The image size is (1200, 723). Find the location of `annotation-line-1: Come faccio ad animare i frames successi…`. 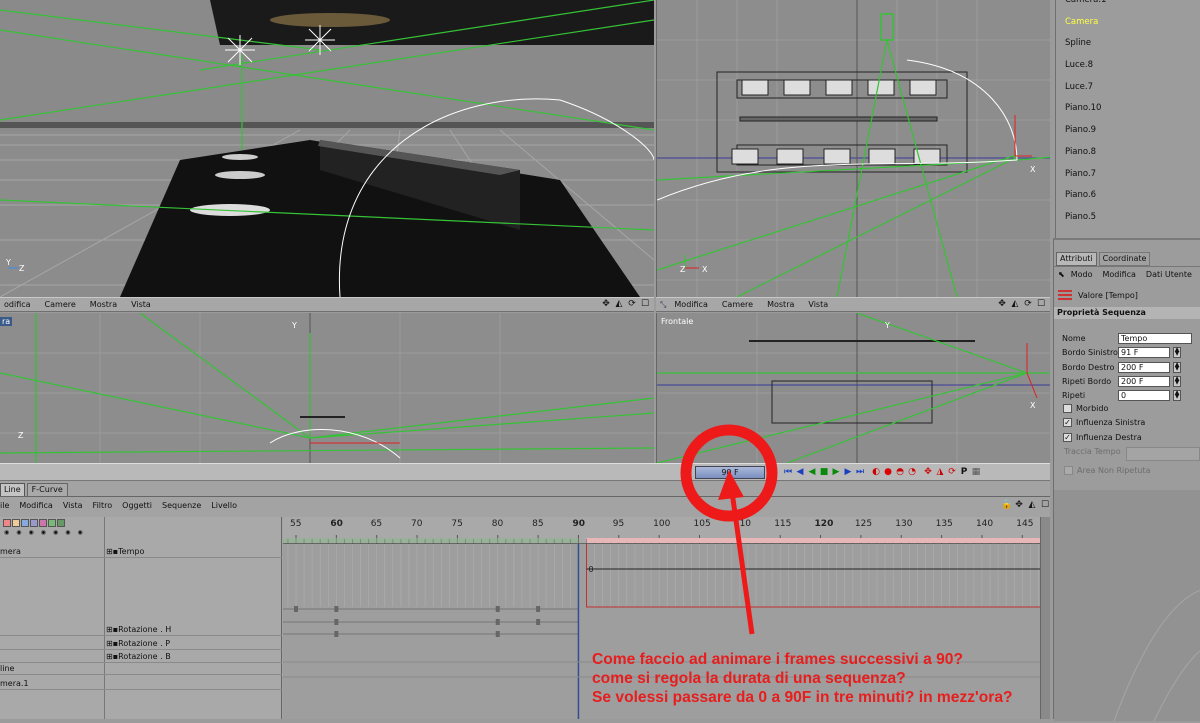

annotation-line-1: Come faccio ad animare i frames successi… is located at coordinates (777, 659).